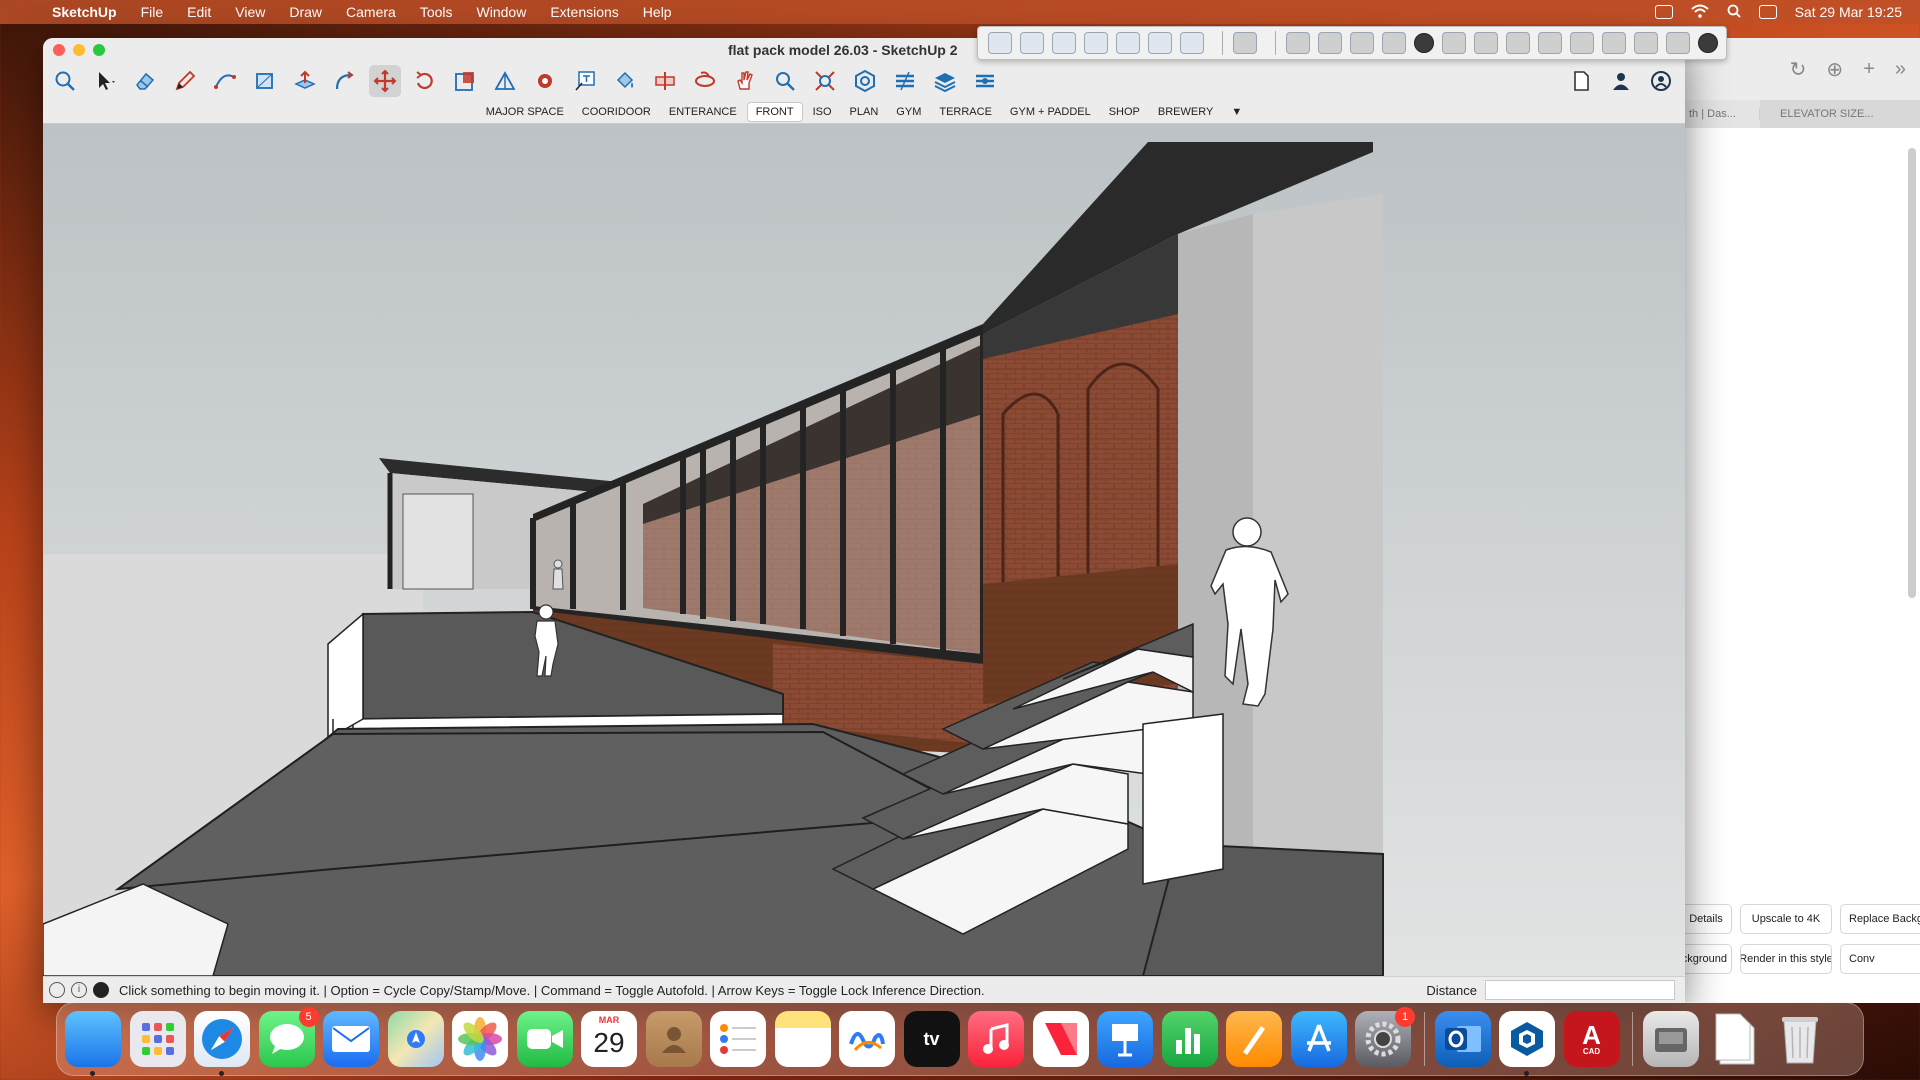 This screenshot has height=1080, width=1920. I want to click on convert-button: Conv, so click(1880, 959).